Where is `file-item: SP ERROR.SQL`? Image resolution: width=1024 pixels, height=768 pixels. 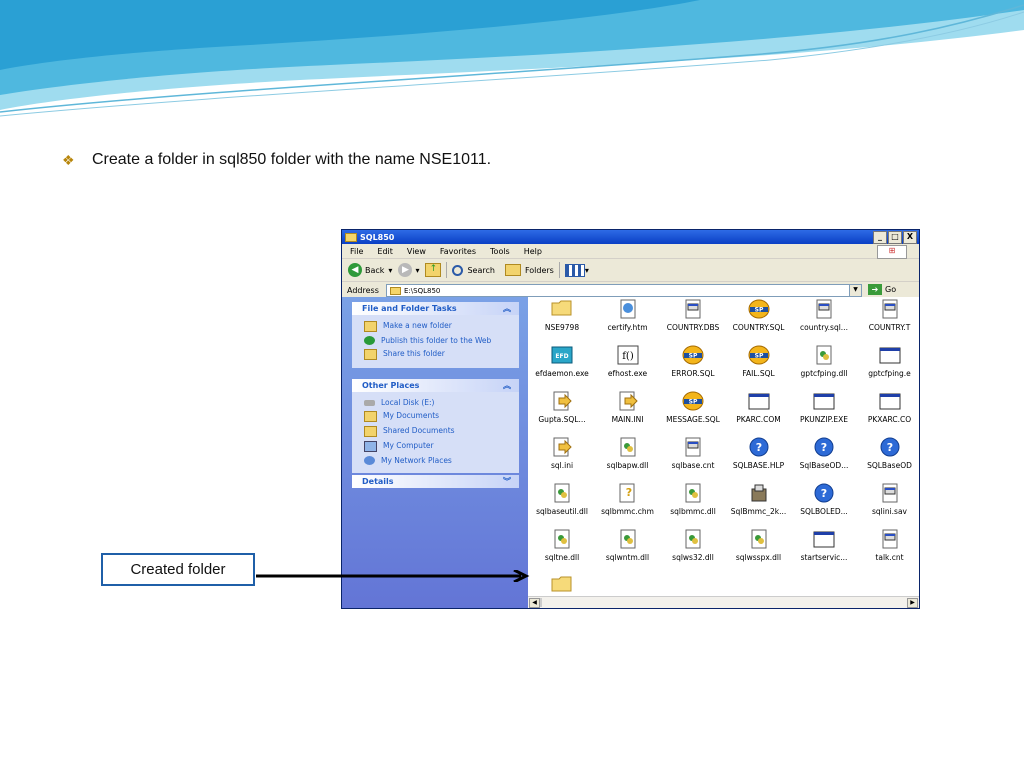
file-item: SP ERROR.SQL is located at coordinates (693, 361).